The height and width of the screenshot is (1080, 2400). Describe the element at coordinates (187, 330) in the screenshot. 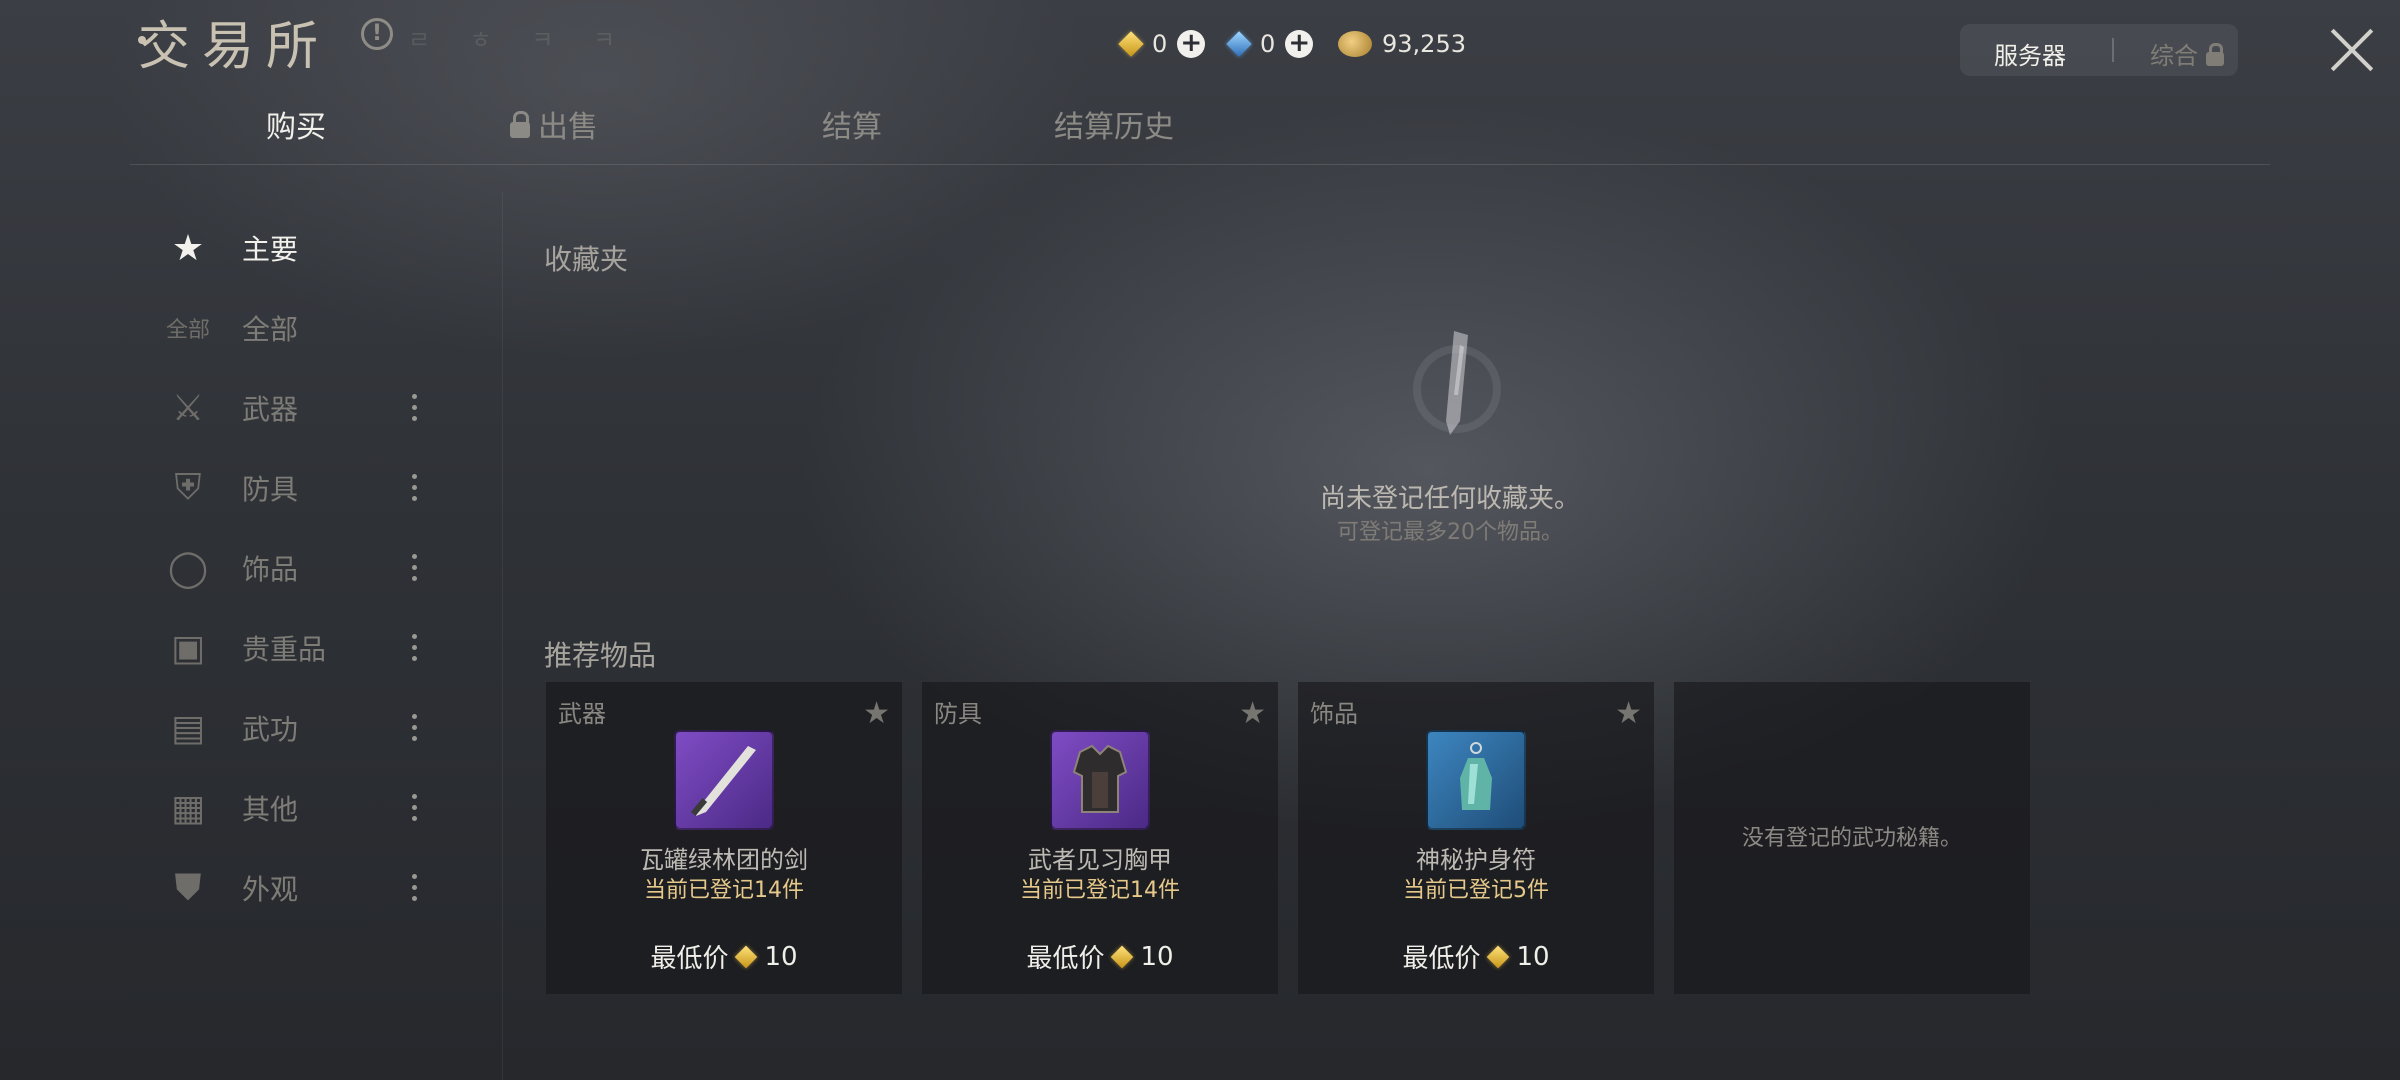

I see `all-tag: 全部` at that location.